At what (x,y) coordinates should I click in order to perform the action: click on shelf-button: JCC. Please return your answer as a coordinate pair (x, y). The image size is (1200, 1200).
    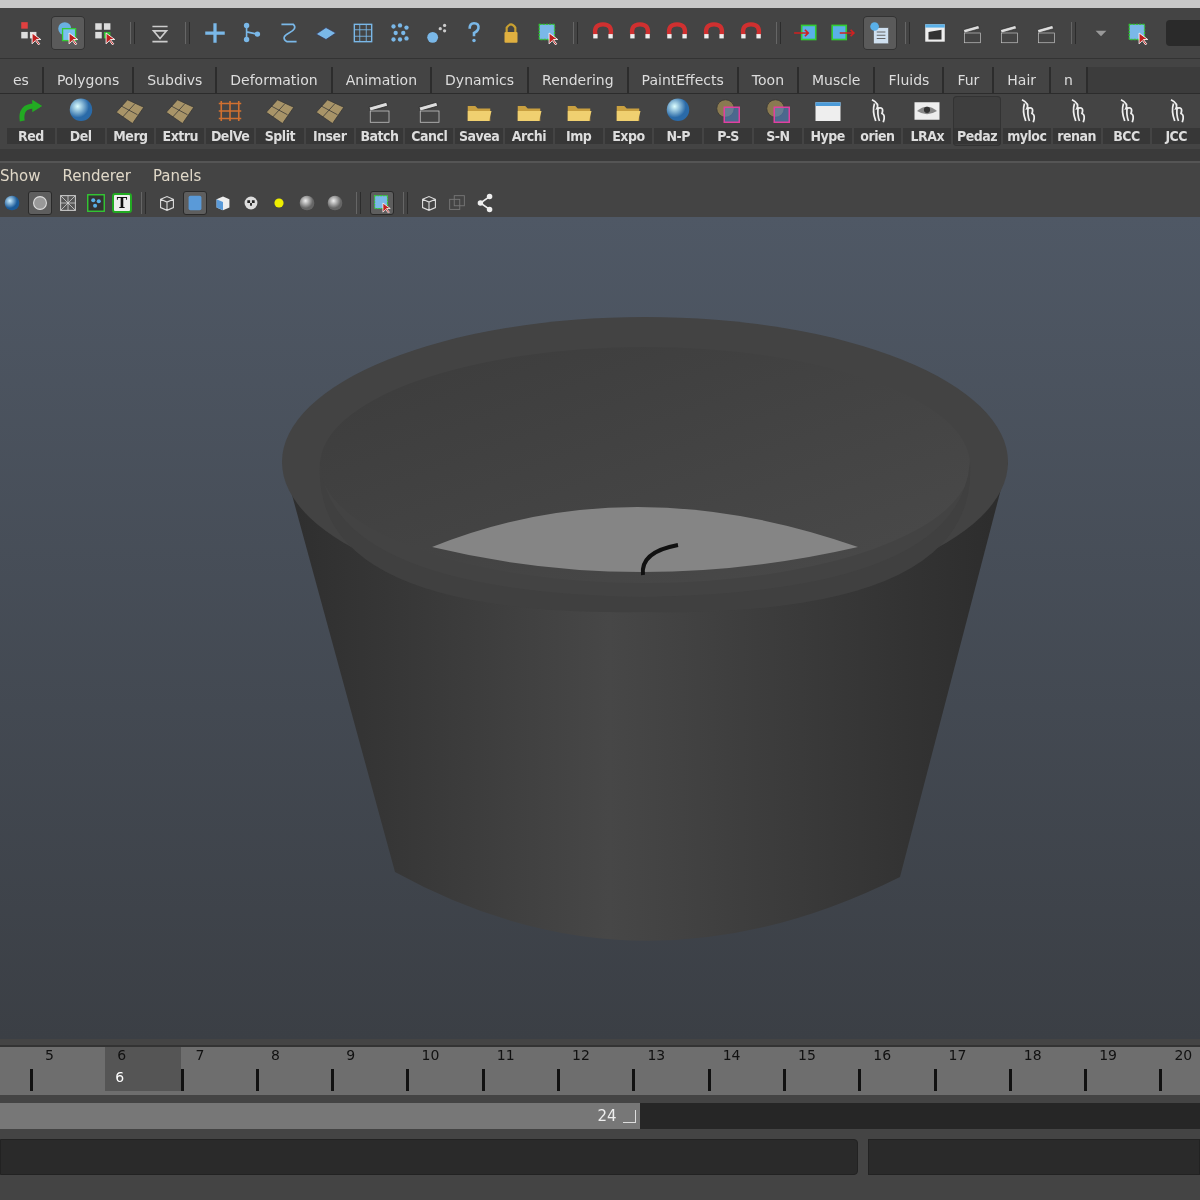
    Looking at the image, I should click on (1176, 121).